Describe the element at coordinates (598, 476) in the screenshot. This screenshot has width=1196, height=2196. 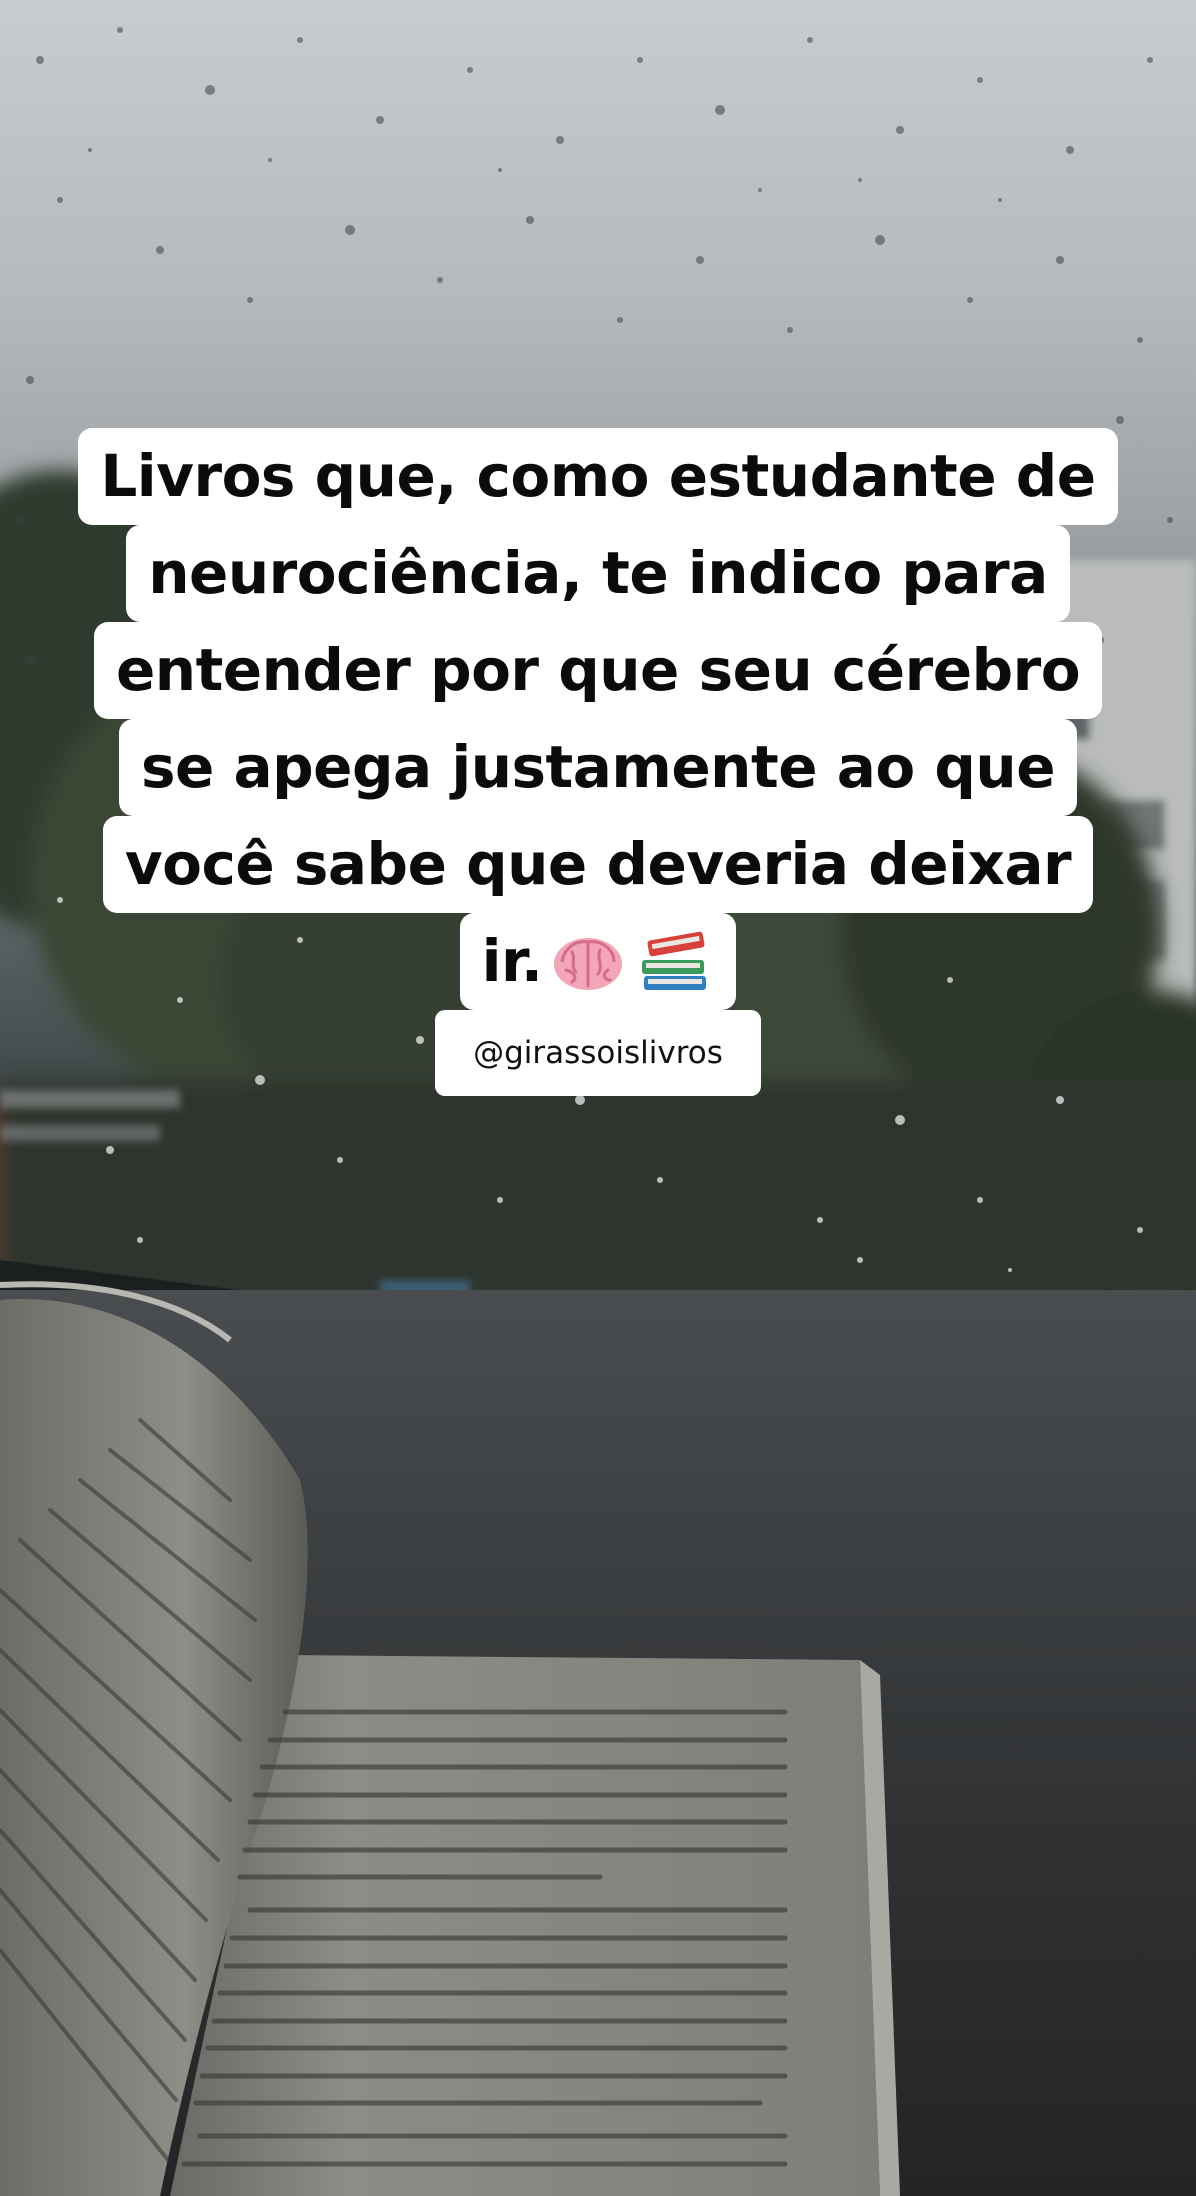
I see `caption-line-1: Livros que, como estudante de` at that location.